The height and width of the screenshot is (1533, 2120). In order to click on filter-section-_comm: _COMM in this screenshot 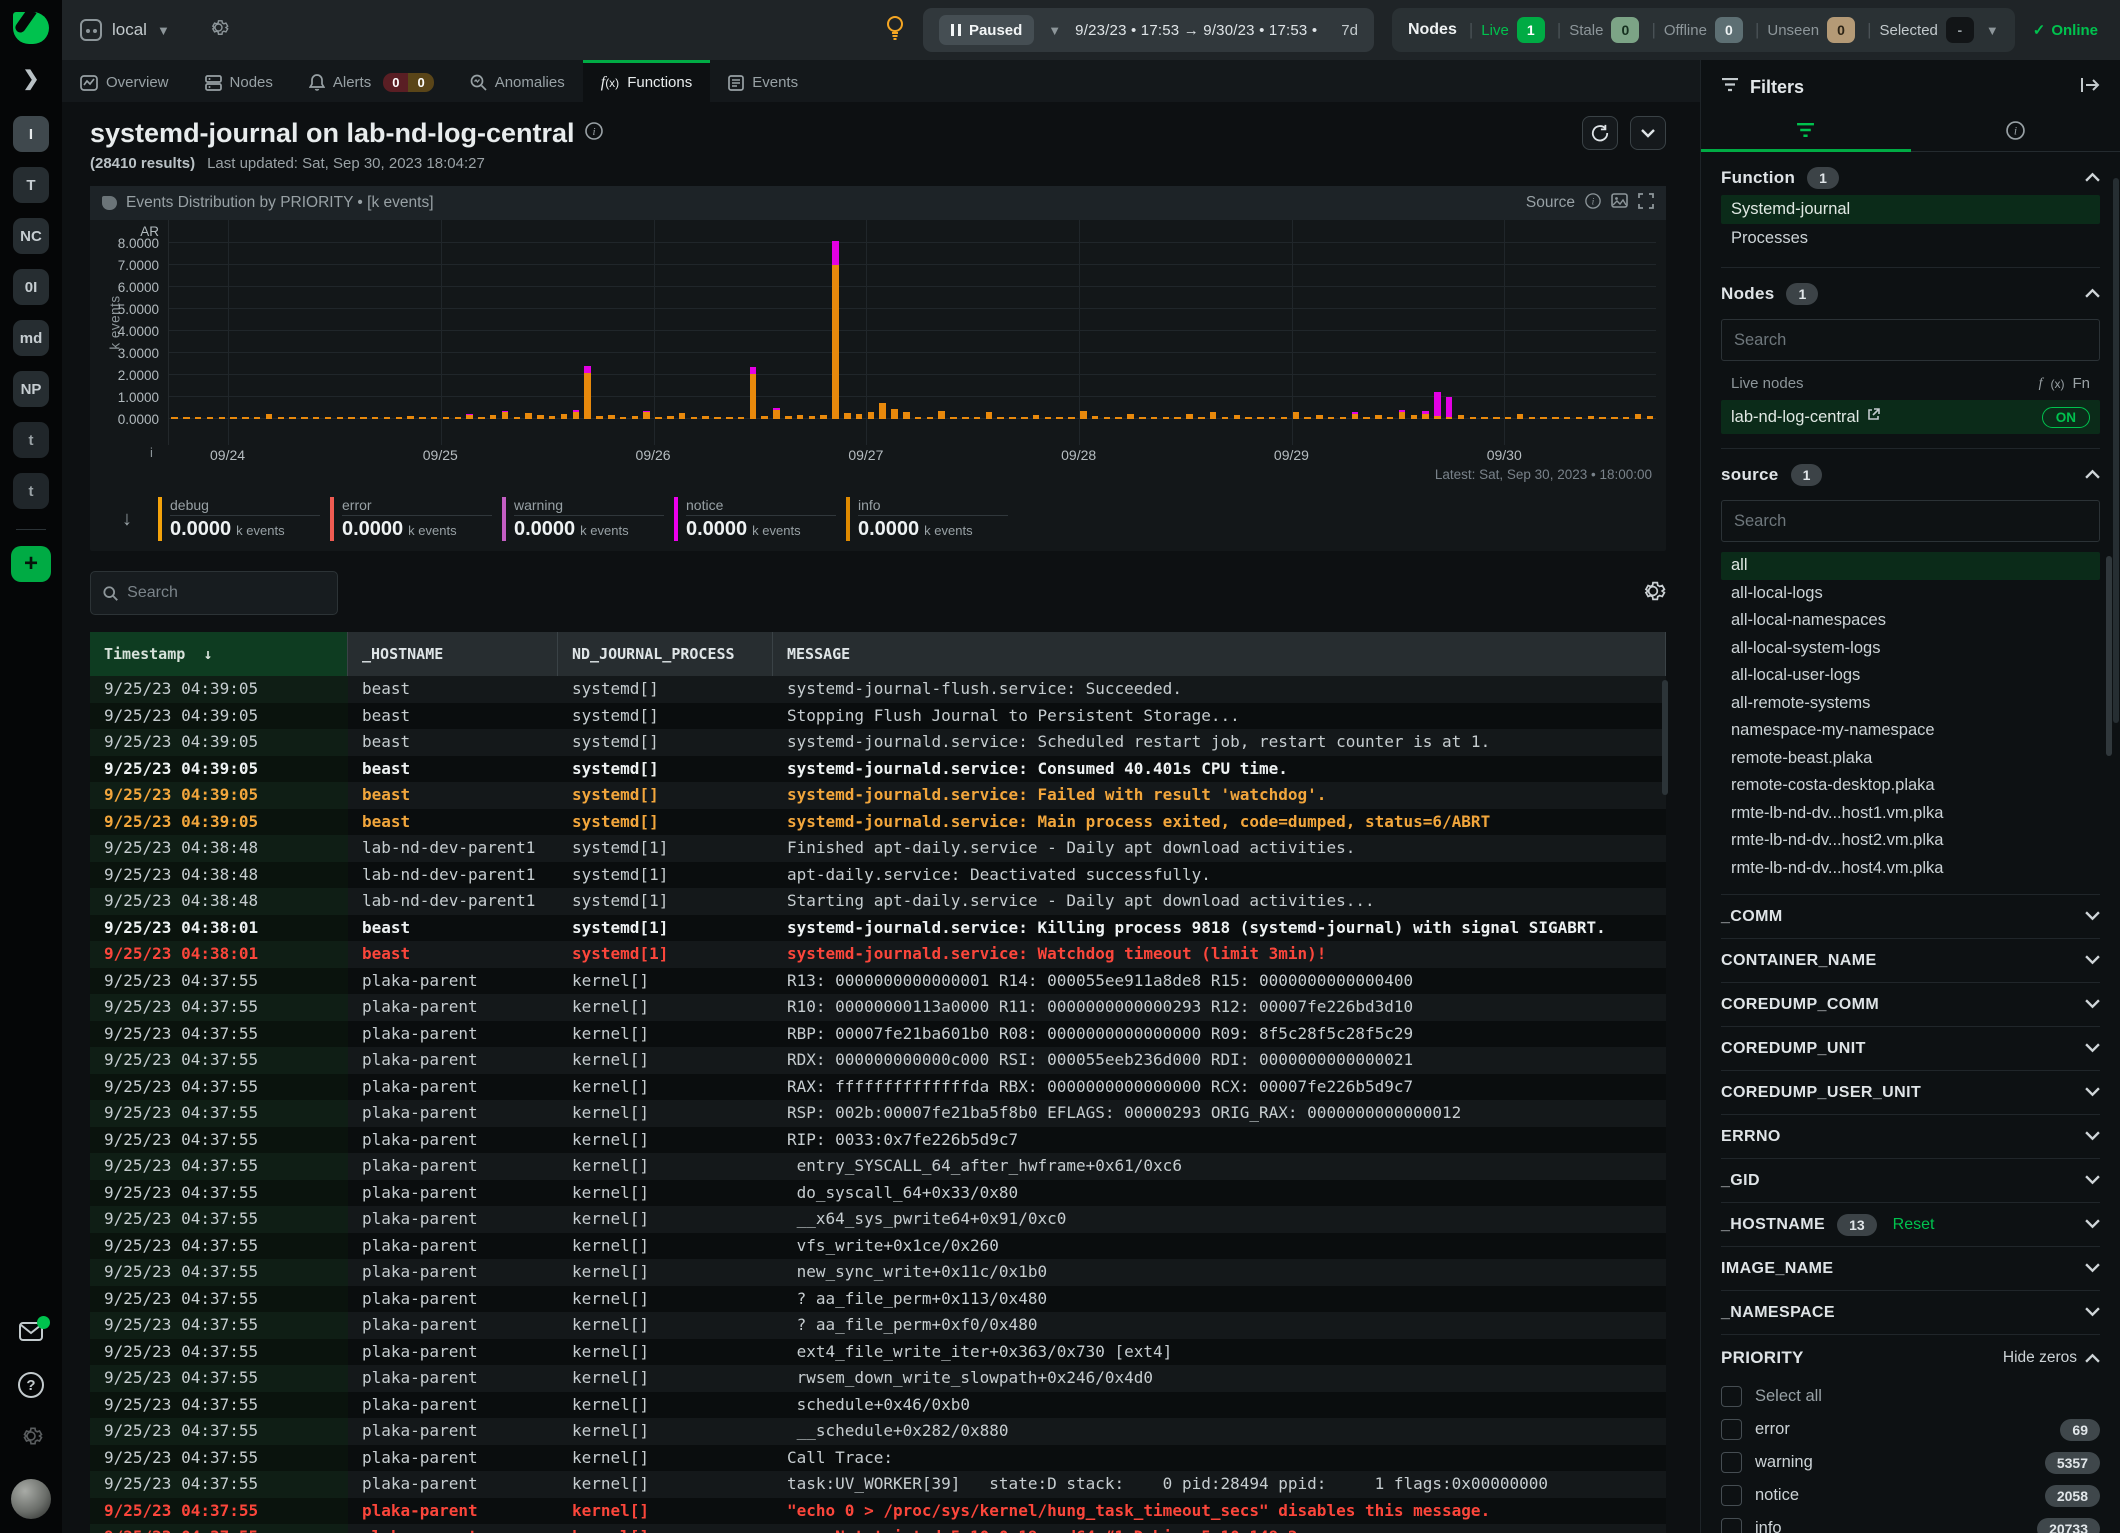, I will do `click(1910, 916)`.